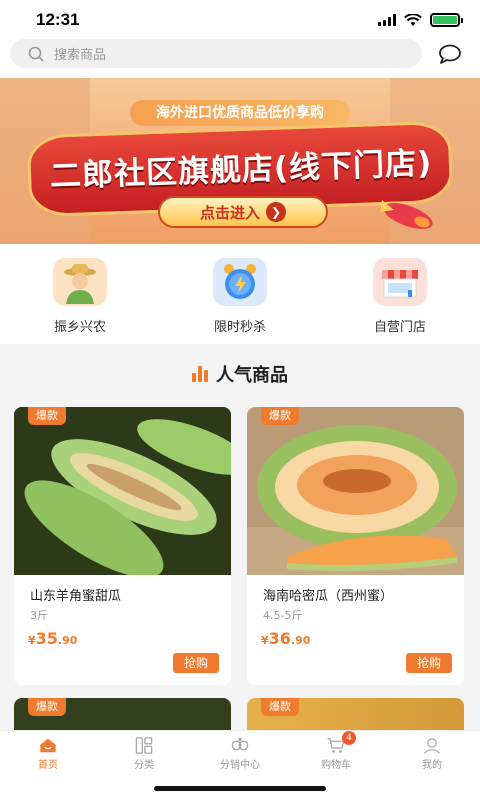 The image size is (480, 800). What do you see at coordinates (76, 596) in the screenshot?
I see `product-name: 山东羊角蜜甜瓜` at bounding box center [76, 596].